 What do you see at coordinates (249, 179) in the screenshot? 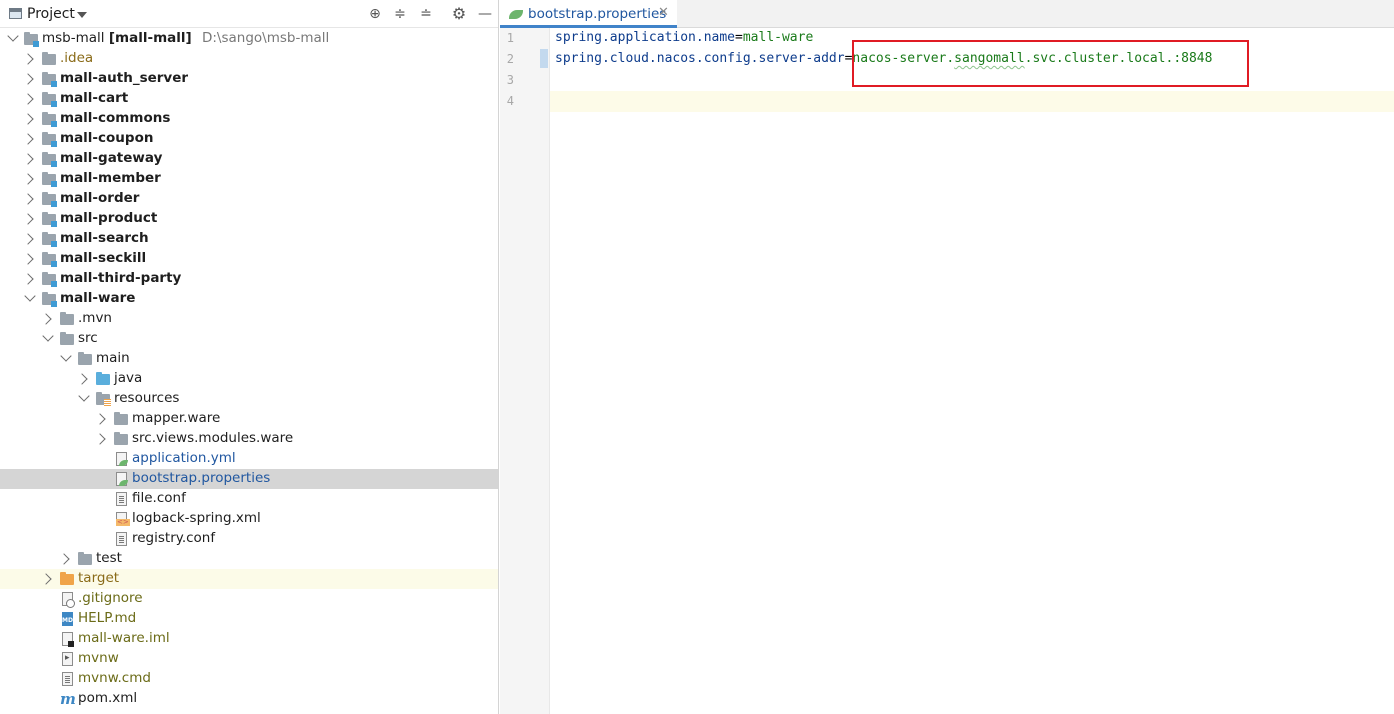
I see `tree-item-module: mall-member` at bounding box center [249, 179].